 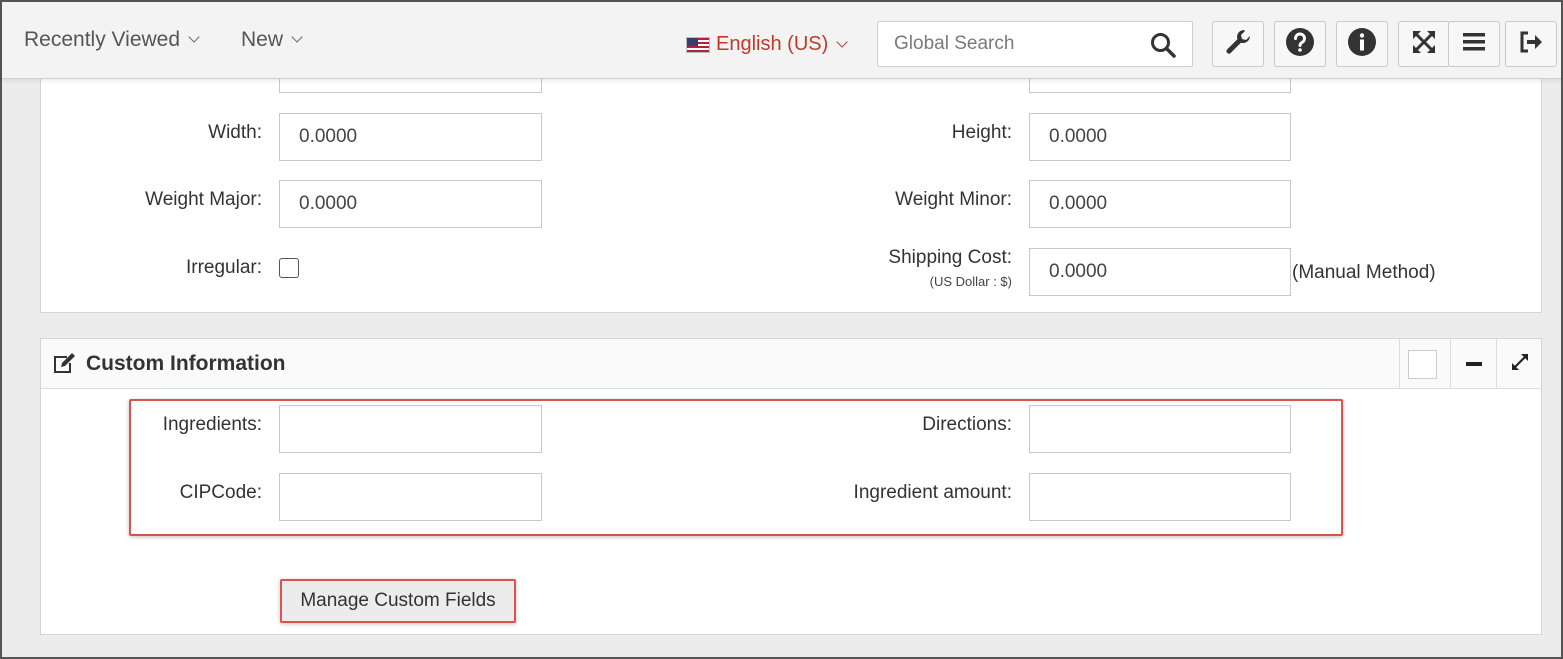 I want to click on recently-viewed-menu: Recently Viewed, so click(x=112, y=40).